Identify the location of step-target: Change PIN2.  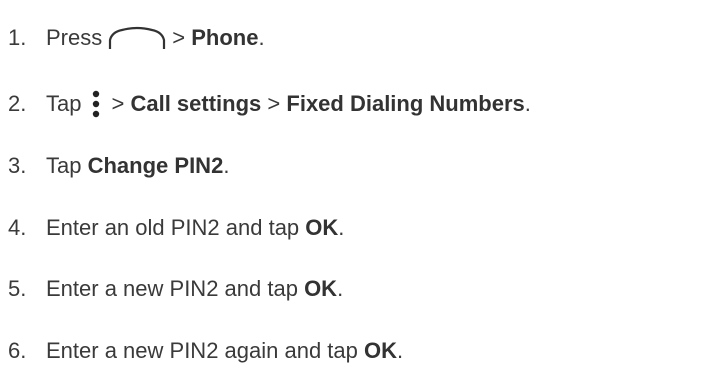
(155, 165).